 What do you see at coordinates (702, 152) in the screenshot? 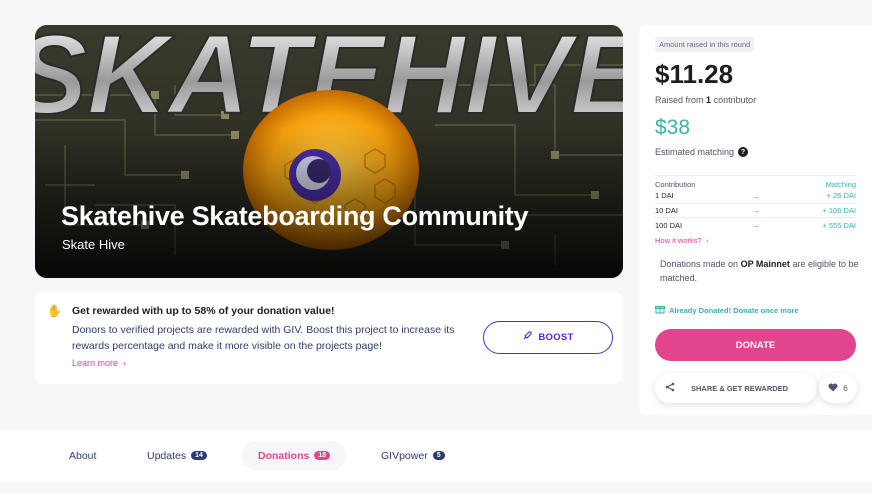
I see `estimated-matching: Estimated matching ?` at bounding box center [702, 152].